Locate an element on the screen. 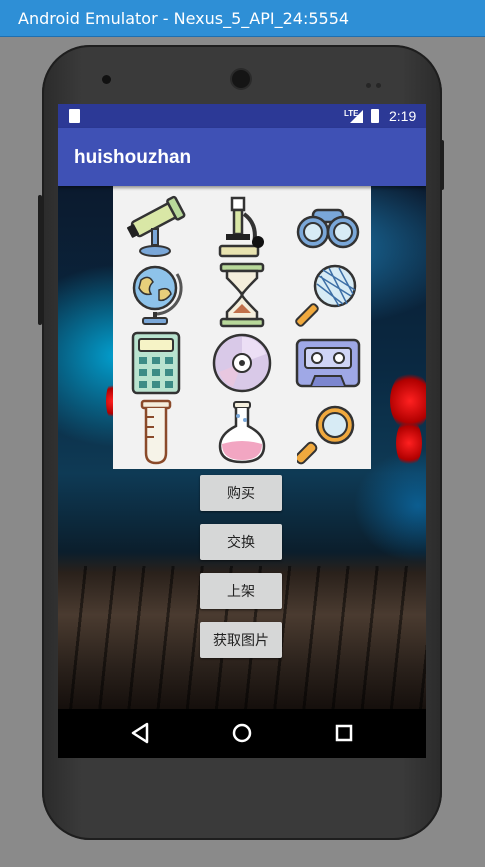 Image resolution: width=485 pixels, height=867 pixels. butterfly-net-icon is located at coordinates (326, 295).